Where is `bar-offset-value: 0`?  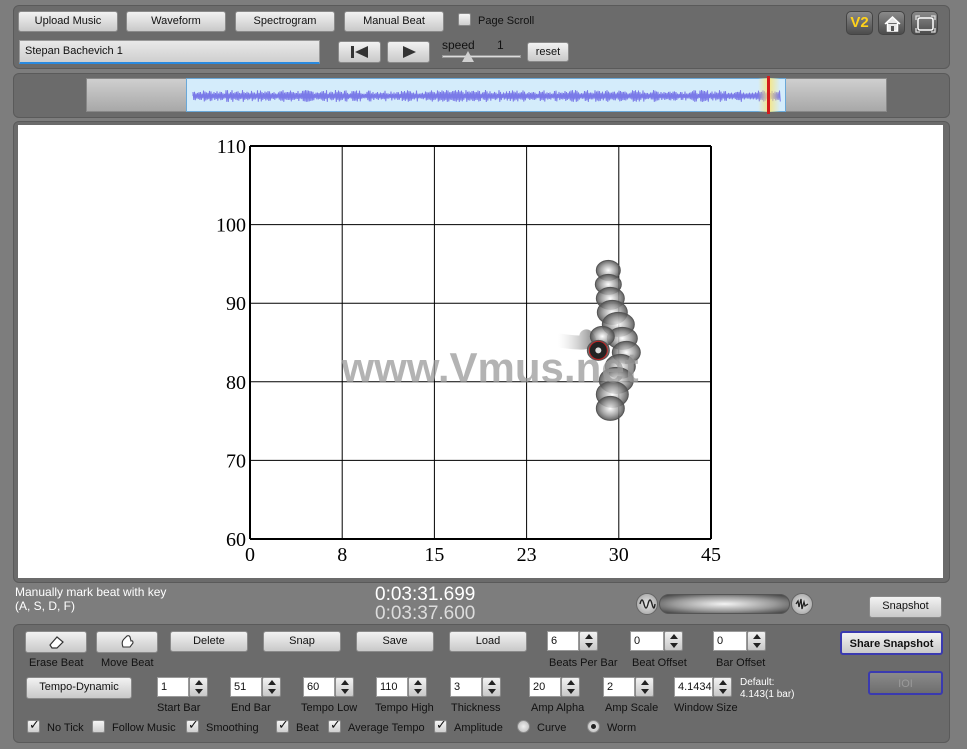 bar-offset-value: 0 is located at coordinates (730, 641).